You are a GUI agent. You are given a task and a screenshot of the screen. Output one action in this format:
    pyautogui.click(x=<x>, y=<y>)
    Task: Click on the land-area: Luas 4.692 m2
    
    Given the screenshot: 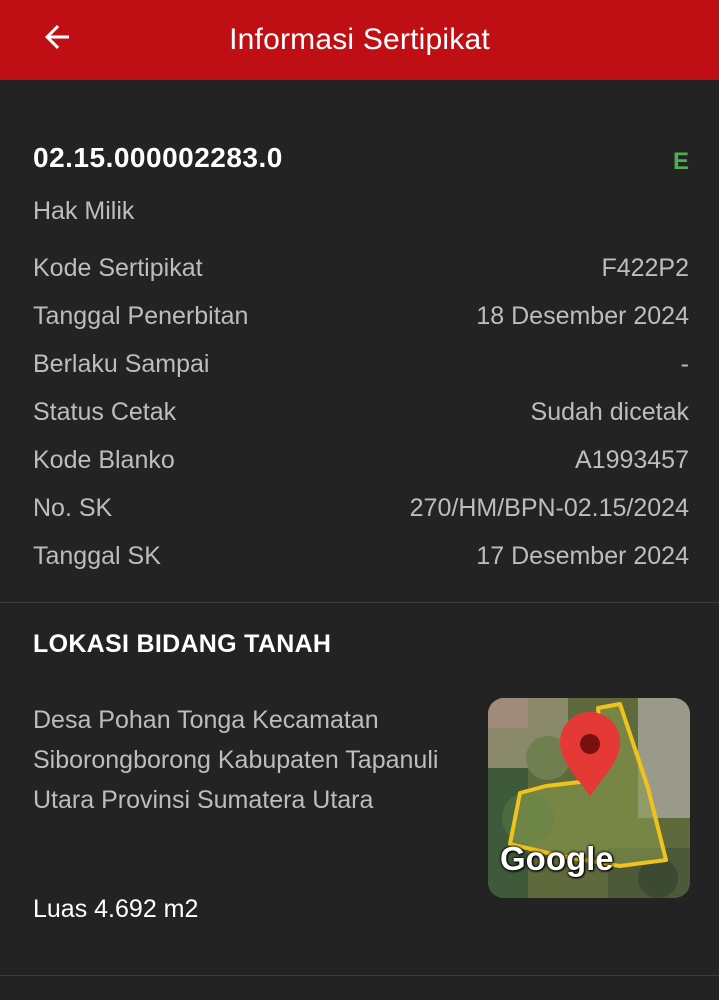 What is the action you would take?
    pyautogui.click(x=116, y=909)
    